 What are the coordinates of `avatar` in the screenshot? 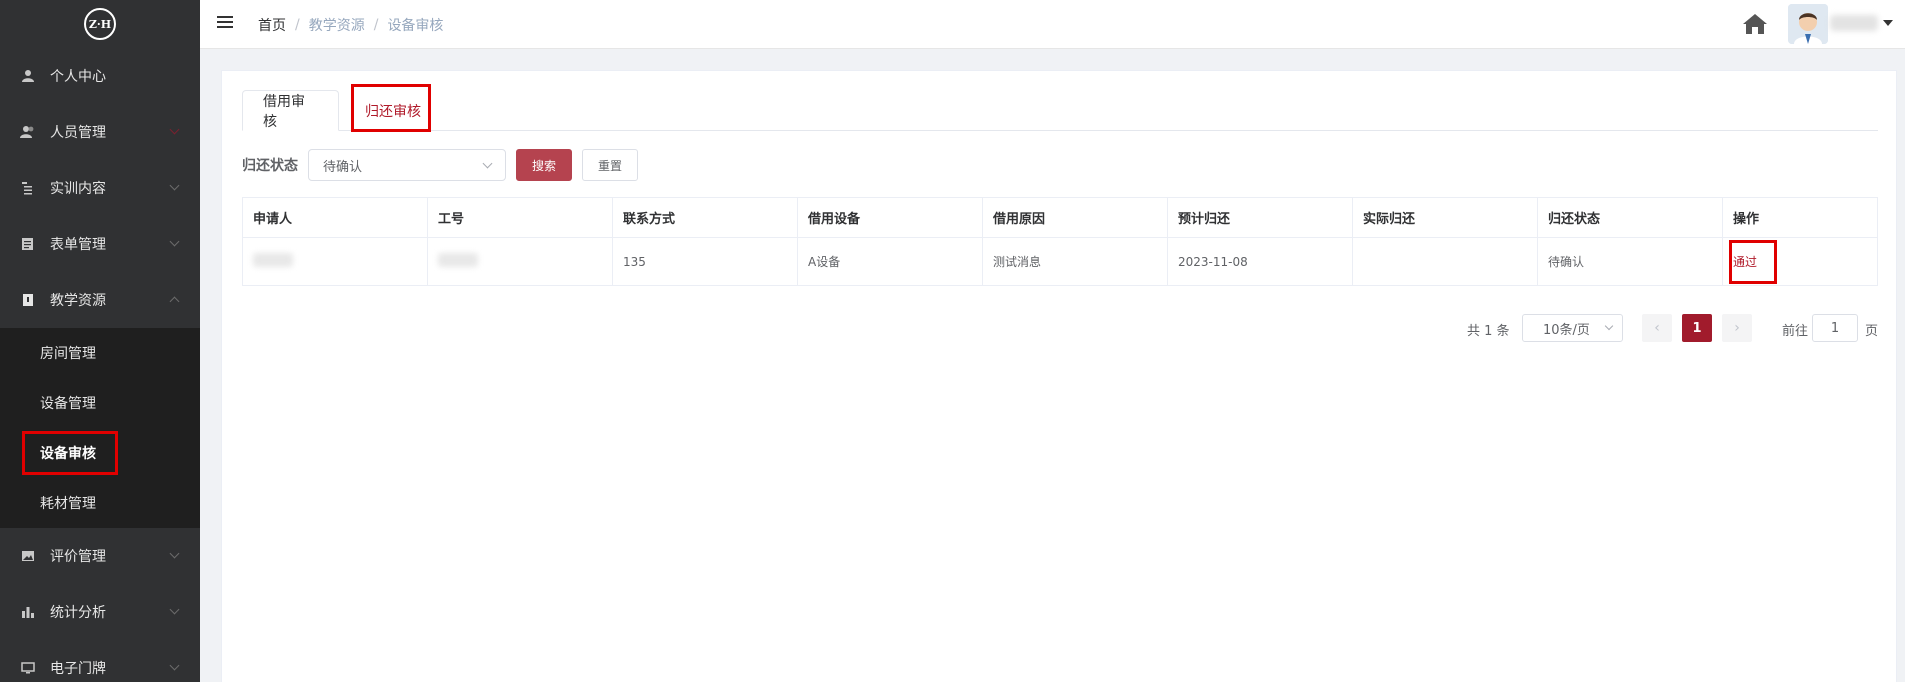 It's located at (1808, 24).